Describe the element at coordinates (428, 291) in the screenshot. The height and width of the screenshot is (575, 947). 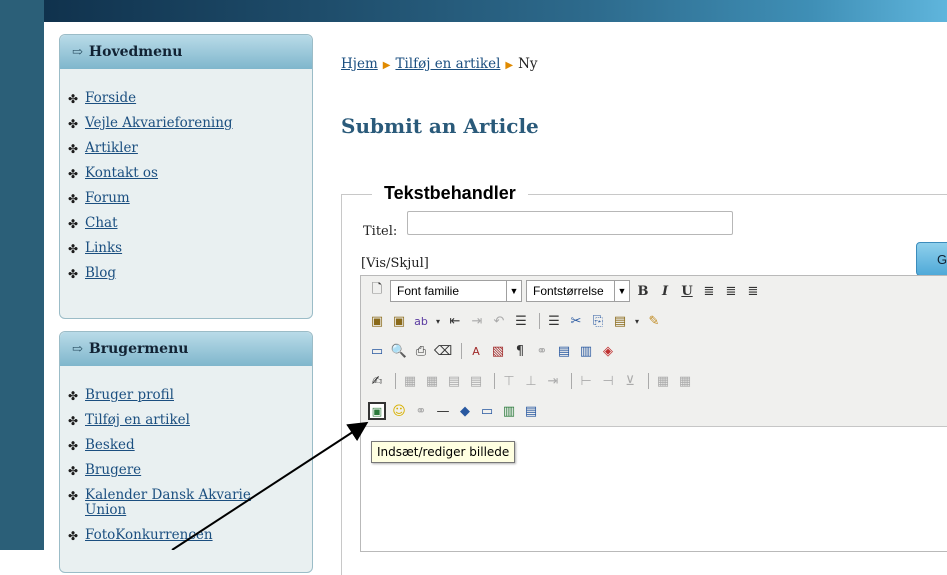
I see `font-family-value: Font familie` at that location.